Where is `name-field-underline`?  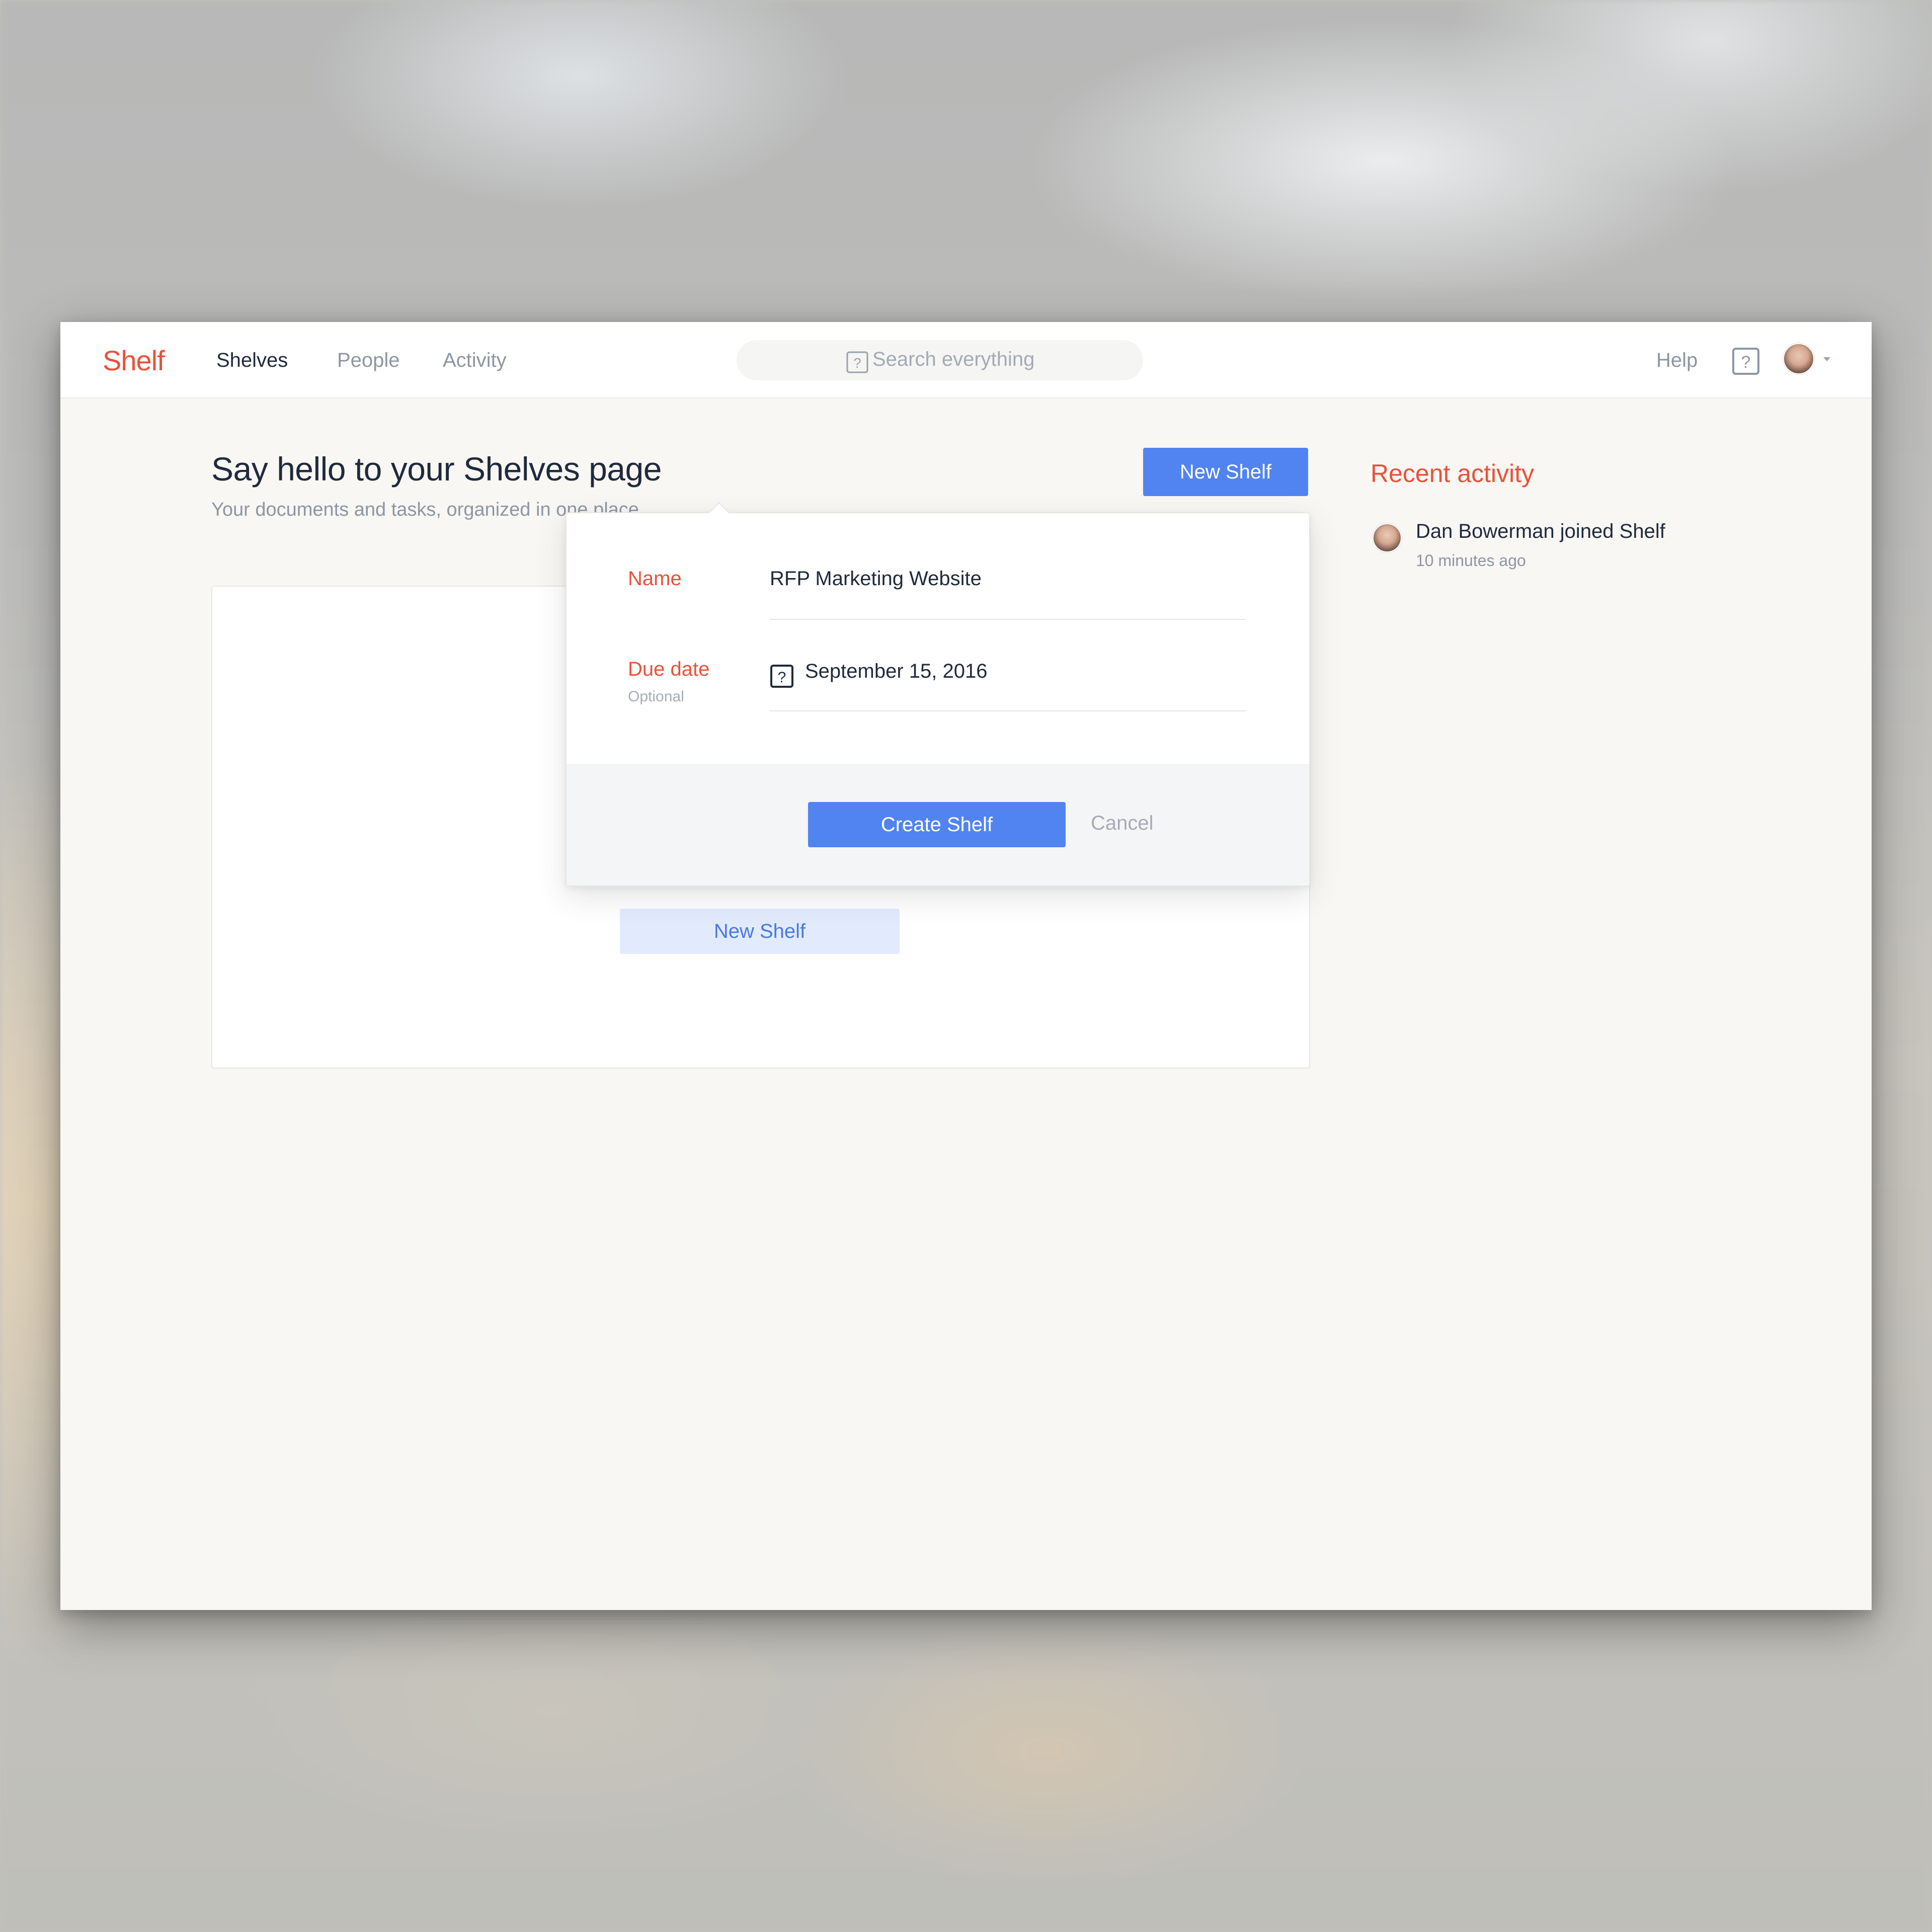 name-field-underline is located at coordinates (1008, 620).